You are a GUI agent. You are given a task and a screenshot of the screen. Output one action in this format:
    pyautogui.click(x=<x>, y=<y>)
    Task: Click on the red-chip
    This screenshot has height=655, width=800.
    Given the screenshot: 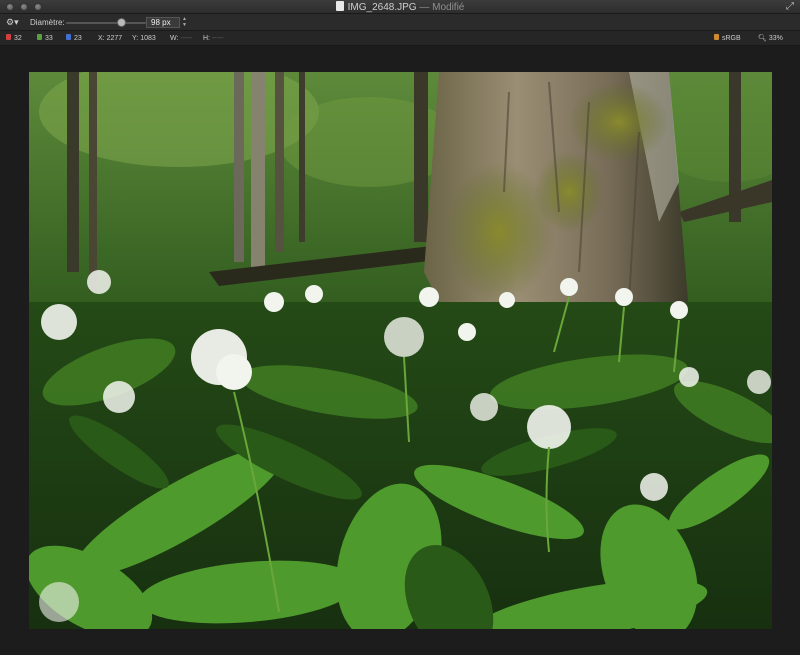 What is the action you would take?
    pyautogui.click(x=8, y=37)
    